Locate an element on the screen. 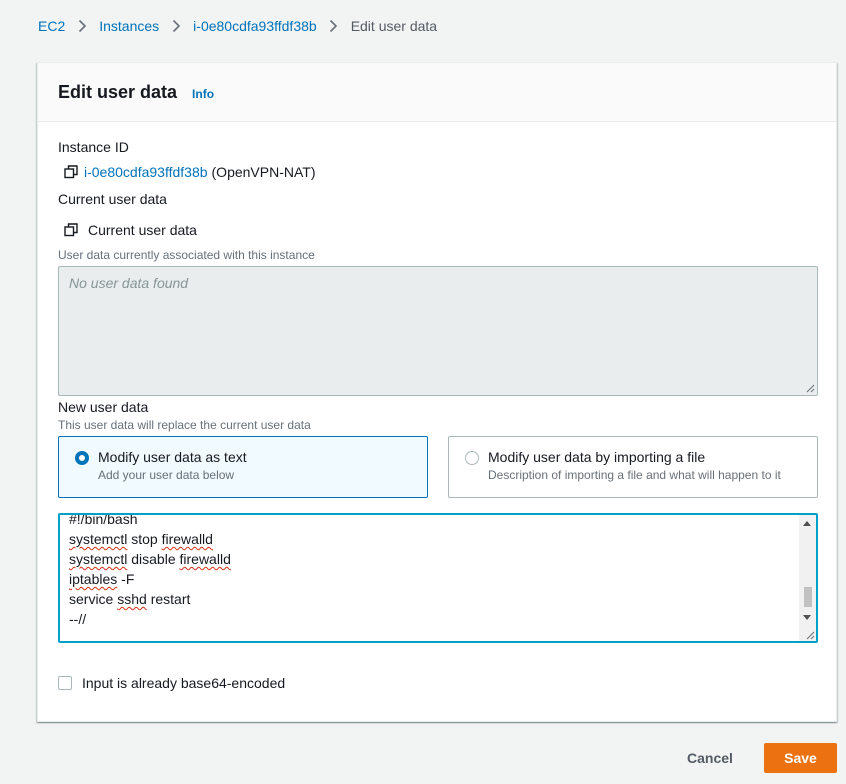 The image size is (846, 784). code-line: service sshd restart is located at coordinates (130, 599).